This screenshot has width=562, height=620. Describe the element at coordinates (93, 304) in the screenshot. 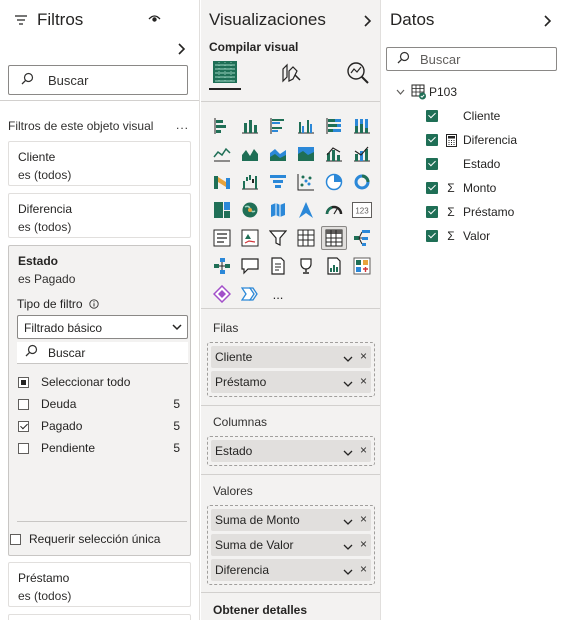

I see `info-icon` at that location.